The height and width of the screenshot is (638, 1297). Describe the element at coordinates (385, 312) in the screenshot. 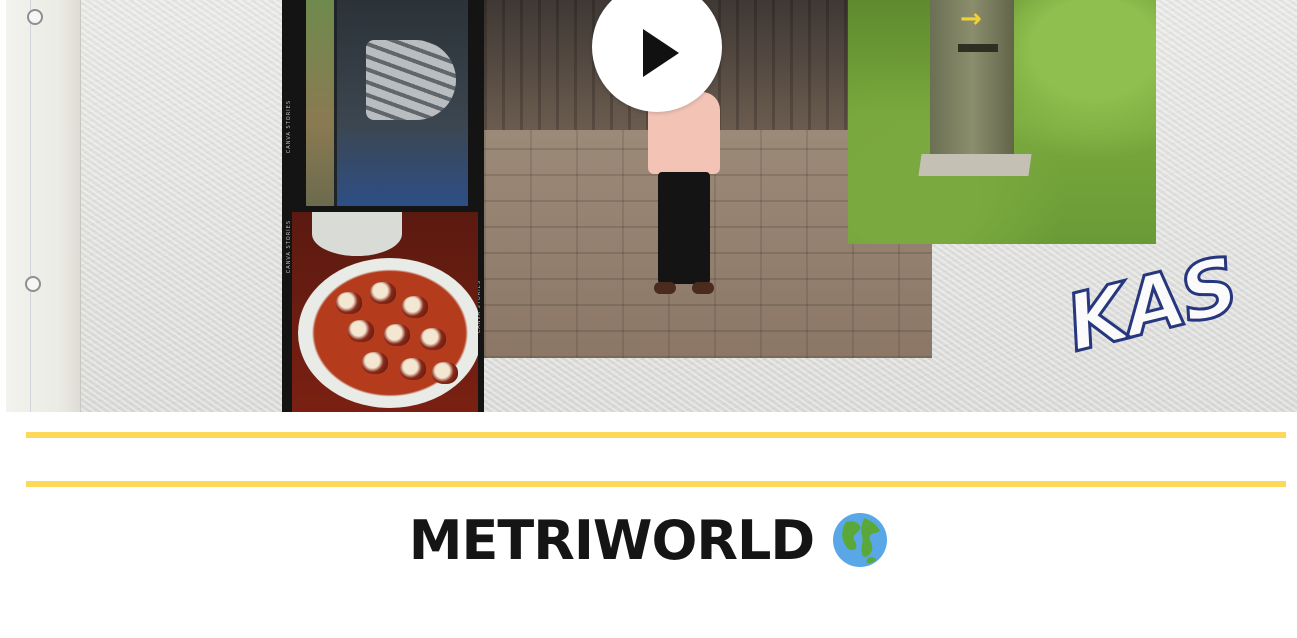

I see `photo-octopus-plate` at that location.